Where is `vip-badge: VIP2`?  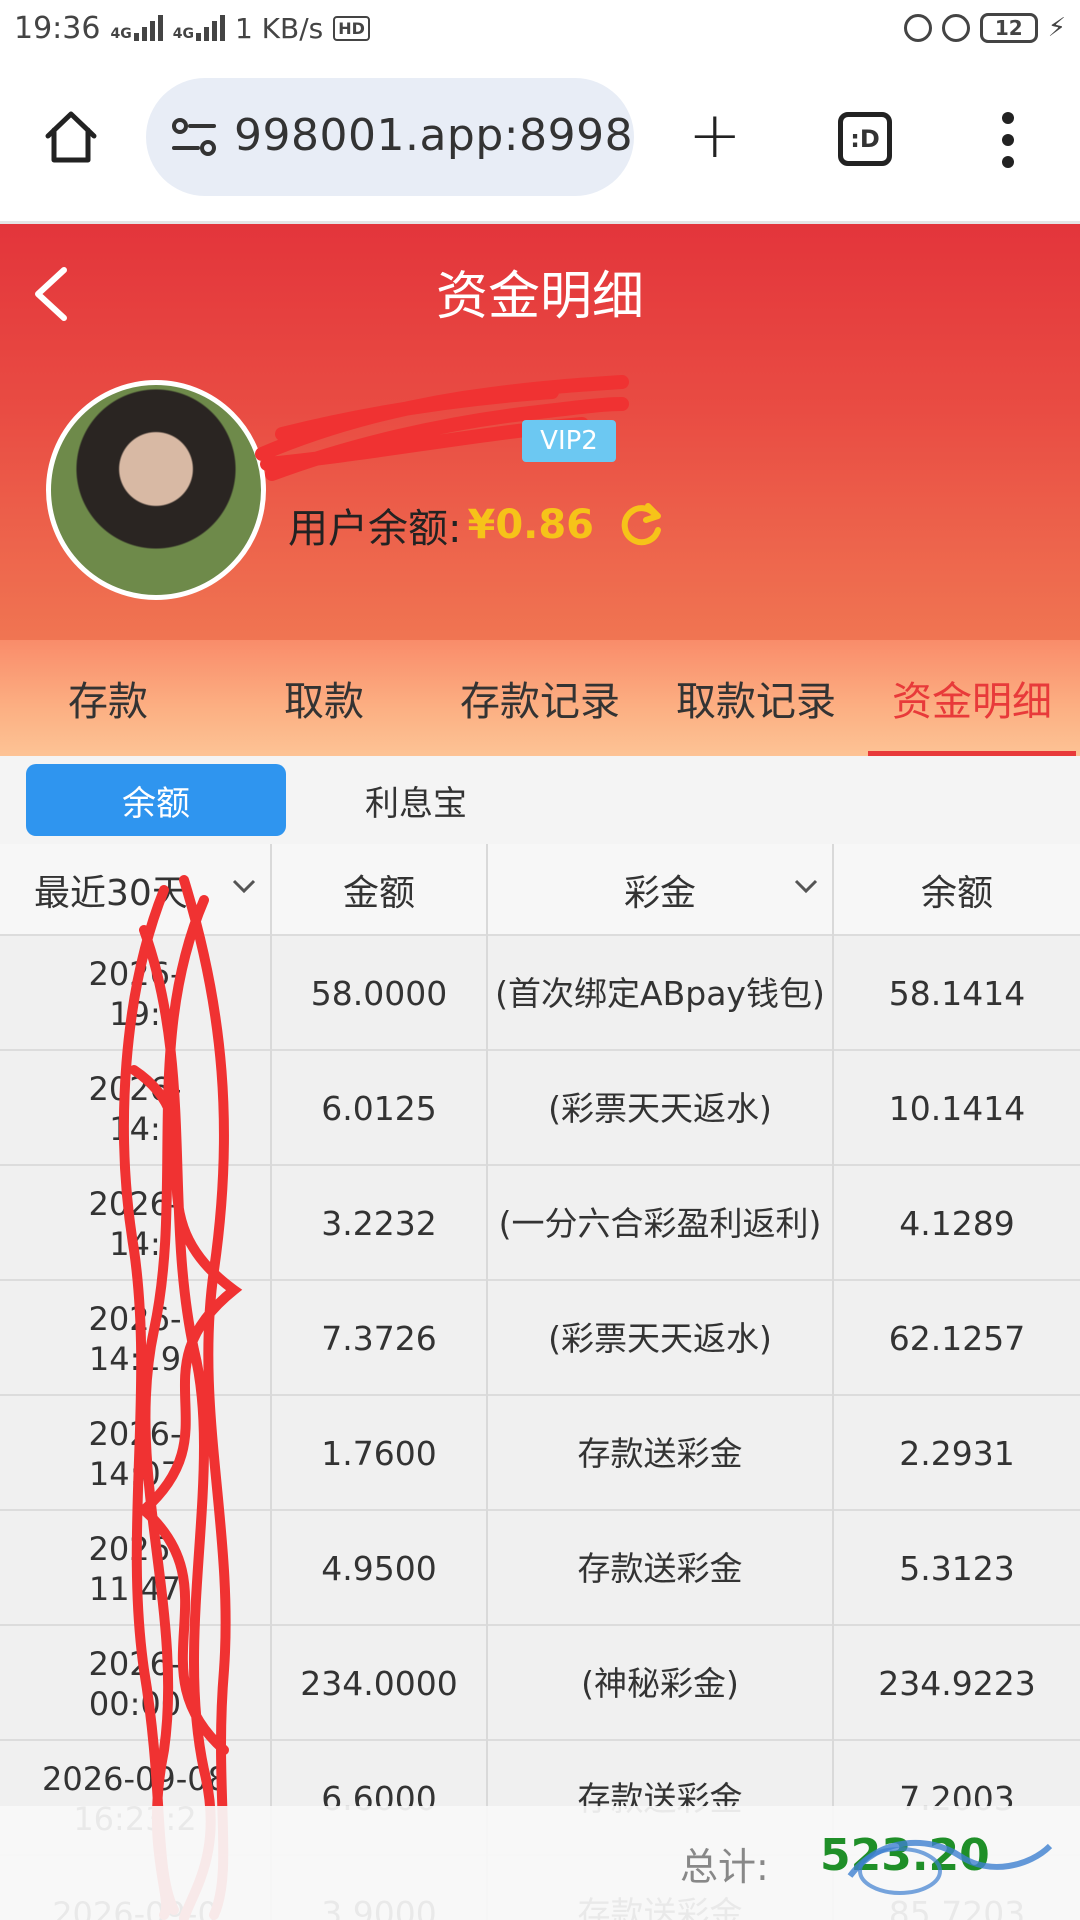 vip-badge: VIP2 is located at coordinates (569, 441).